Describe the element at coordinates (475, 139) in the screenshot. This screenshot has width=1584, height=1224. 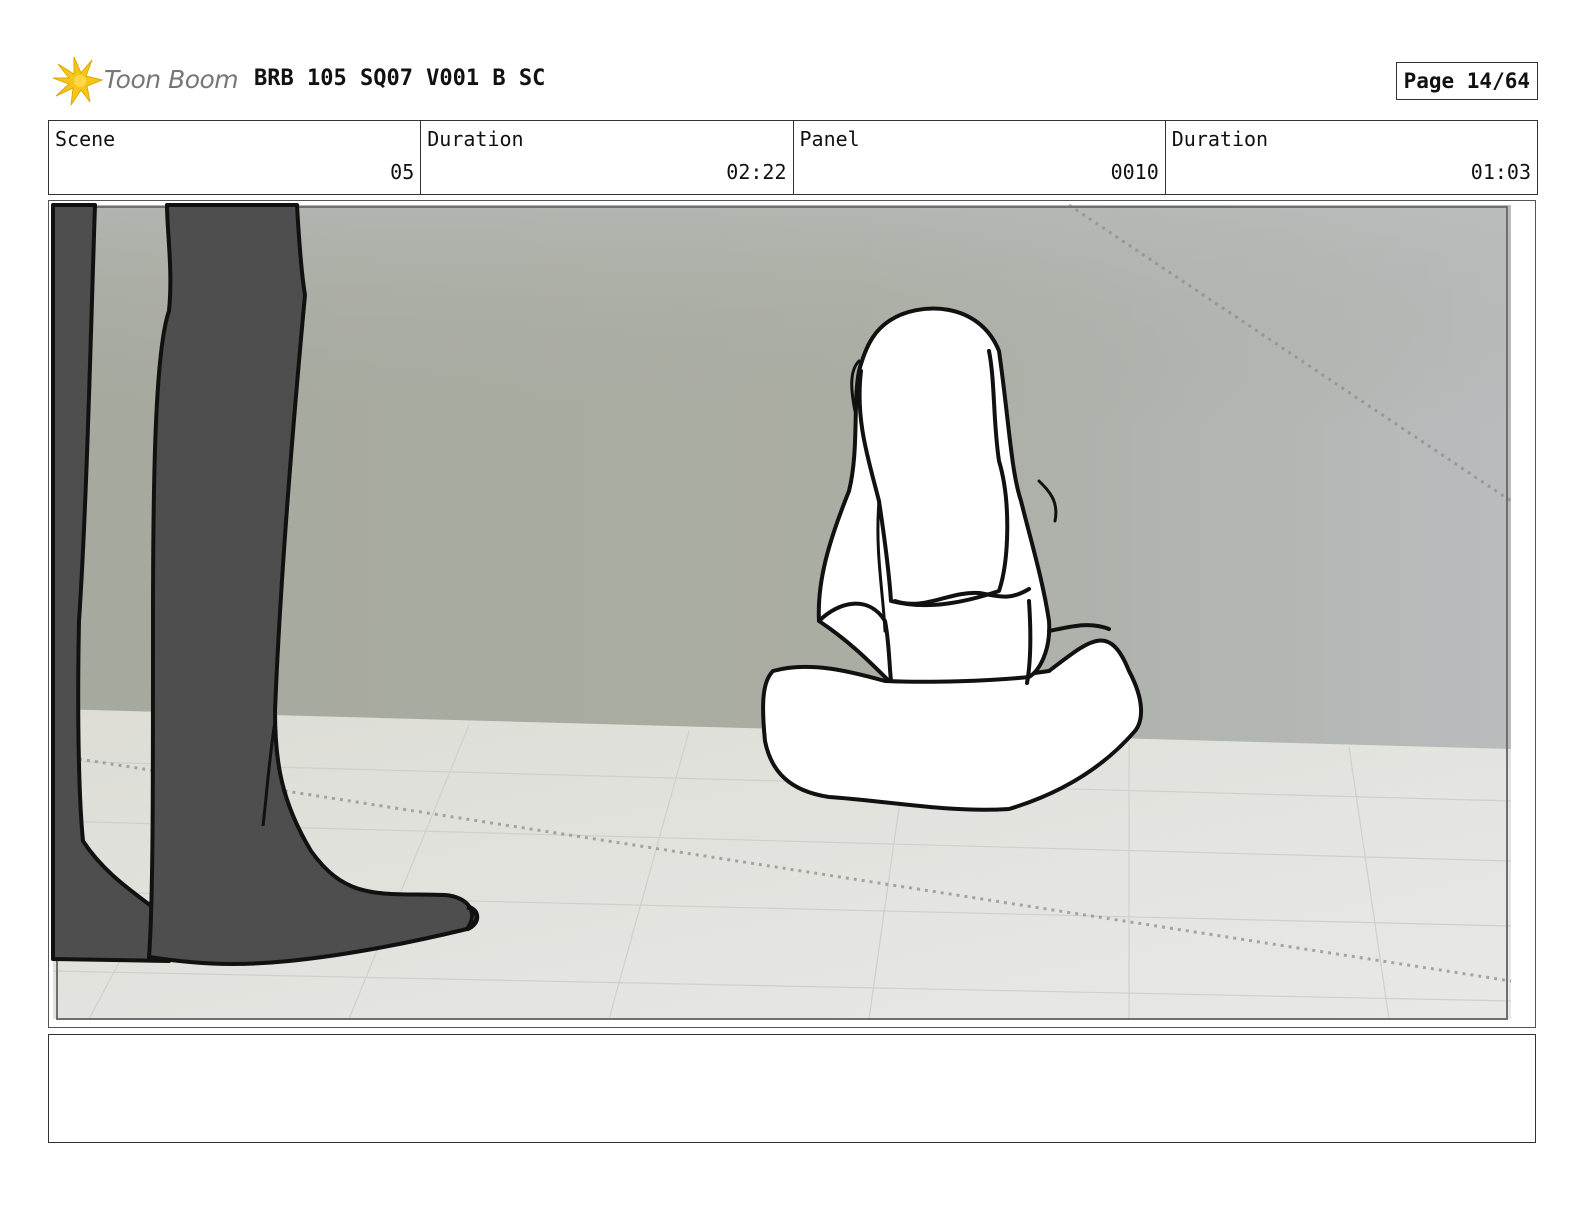
I see `scene-duration-label: Duration` at that location.